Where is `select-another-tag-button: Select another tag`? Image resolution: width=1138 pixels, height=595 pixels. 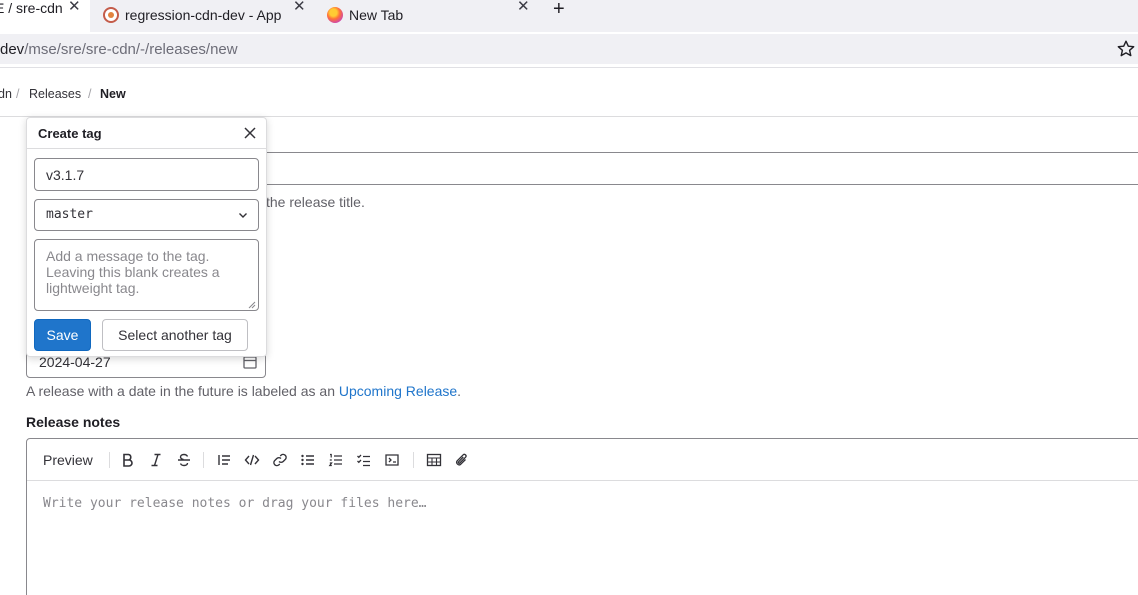
select-another-tag-button: Select another tag is located at coordinates (175, 335).